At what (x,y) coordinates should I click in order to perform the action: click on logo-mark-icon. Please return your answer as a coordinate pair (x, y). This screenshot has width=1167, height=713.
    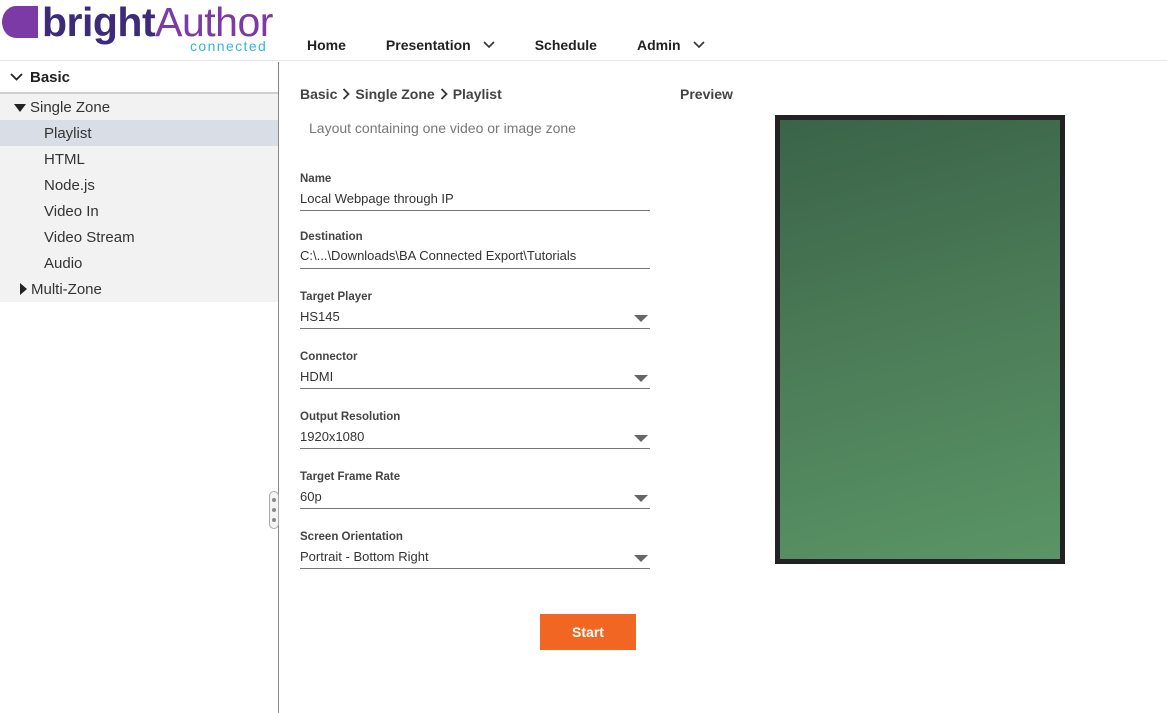
    Looking at the image, I should click on (20, 22).